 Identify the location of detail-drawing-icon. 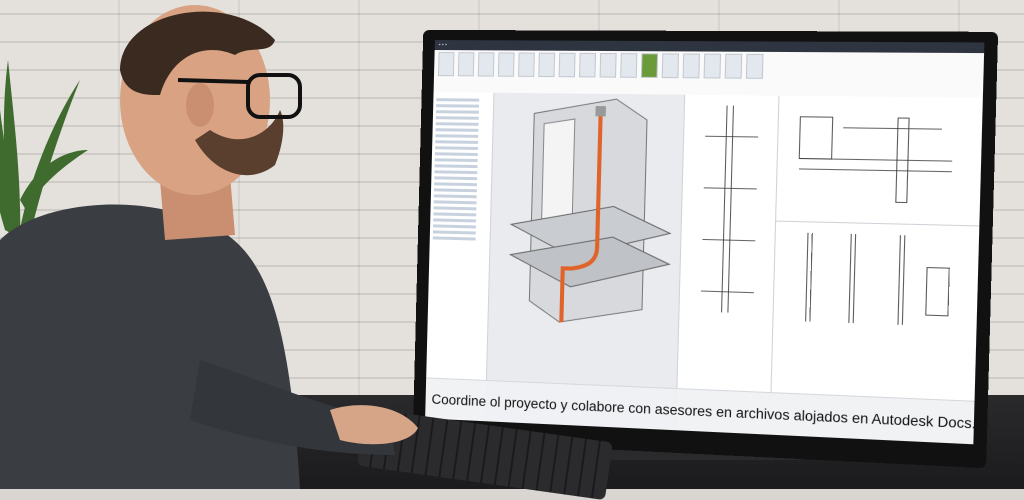
(870, 160).